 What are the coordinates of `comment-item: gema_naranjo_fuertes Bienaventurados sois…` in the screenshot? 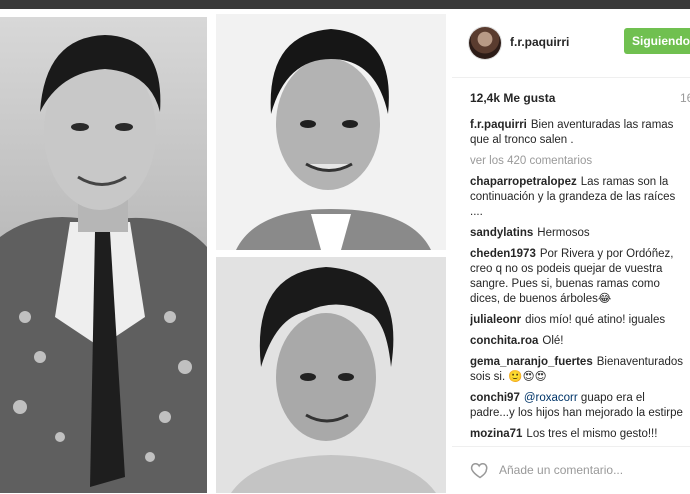 It's located at (579, 370).